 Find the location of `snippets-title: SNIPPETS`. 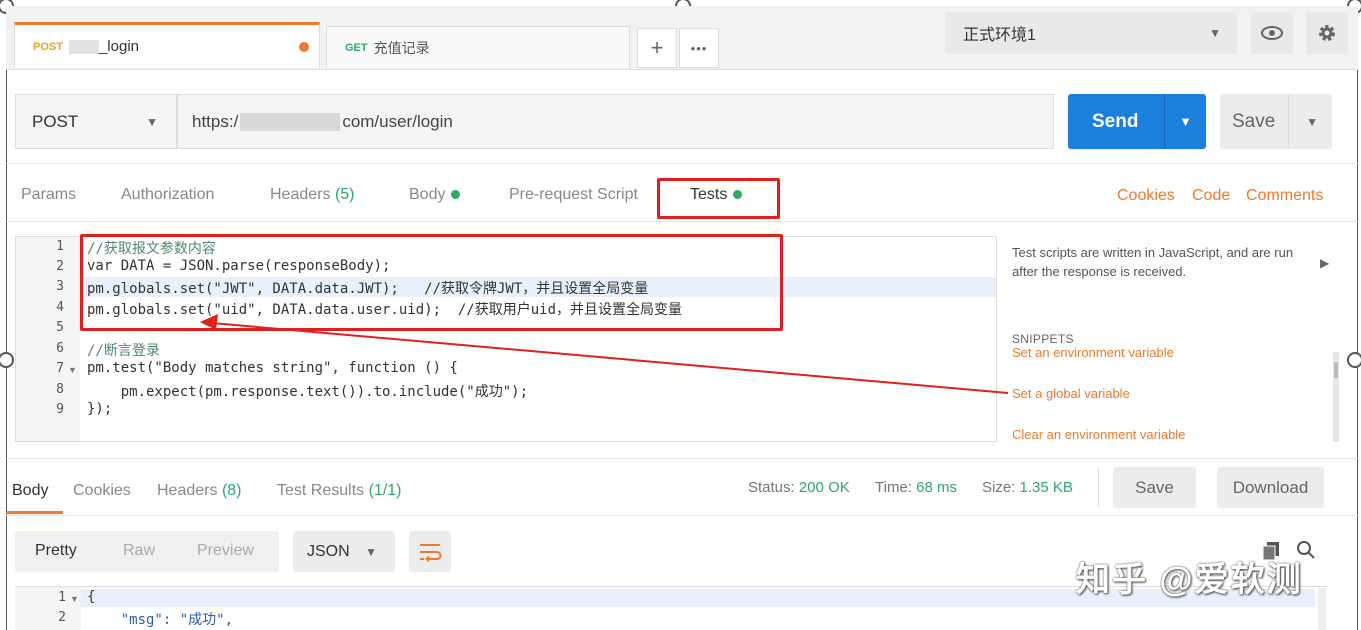

snippets-title: SNIPPETS is located at coordinates (1043, 339).